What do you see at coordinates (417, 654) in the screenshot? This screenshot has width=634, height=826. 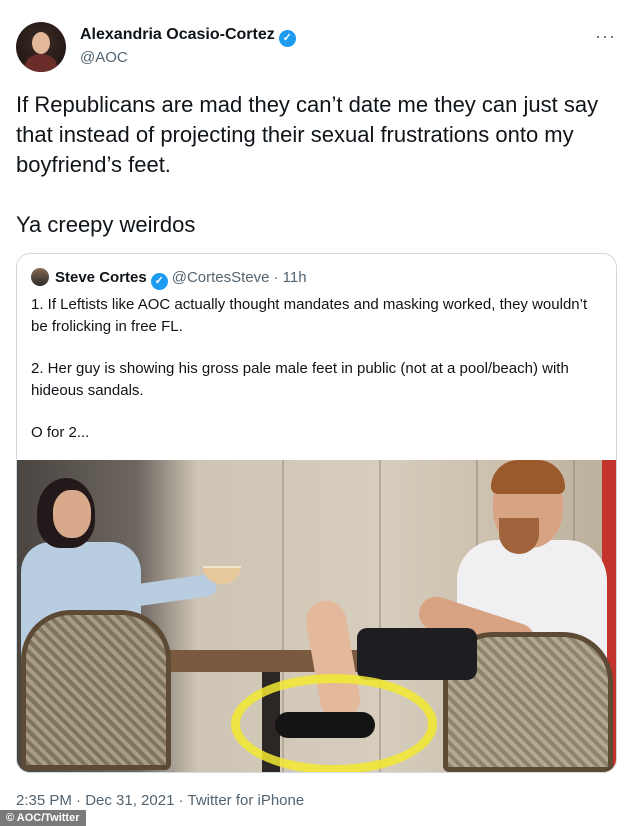 I see `photo-man-shorts` at bounding box center [417, 654].